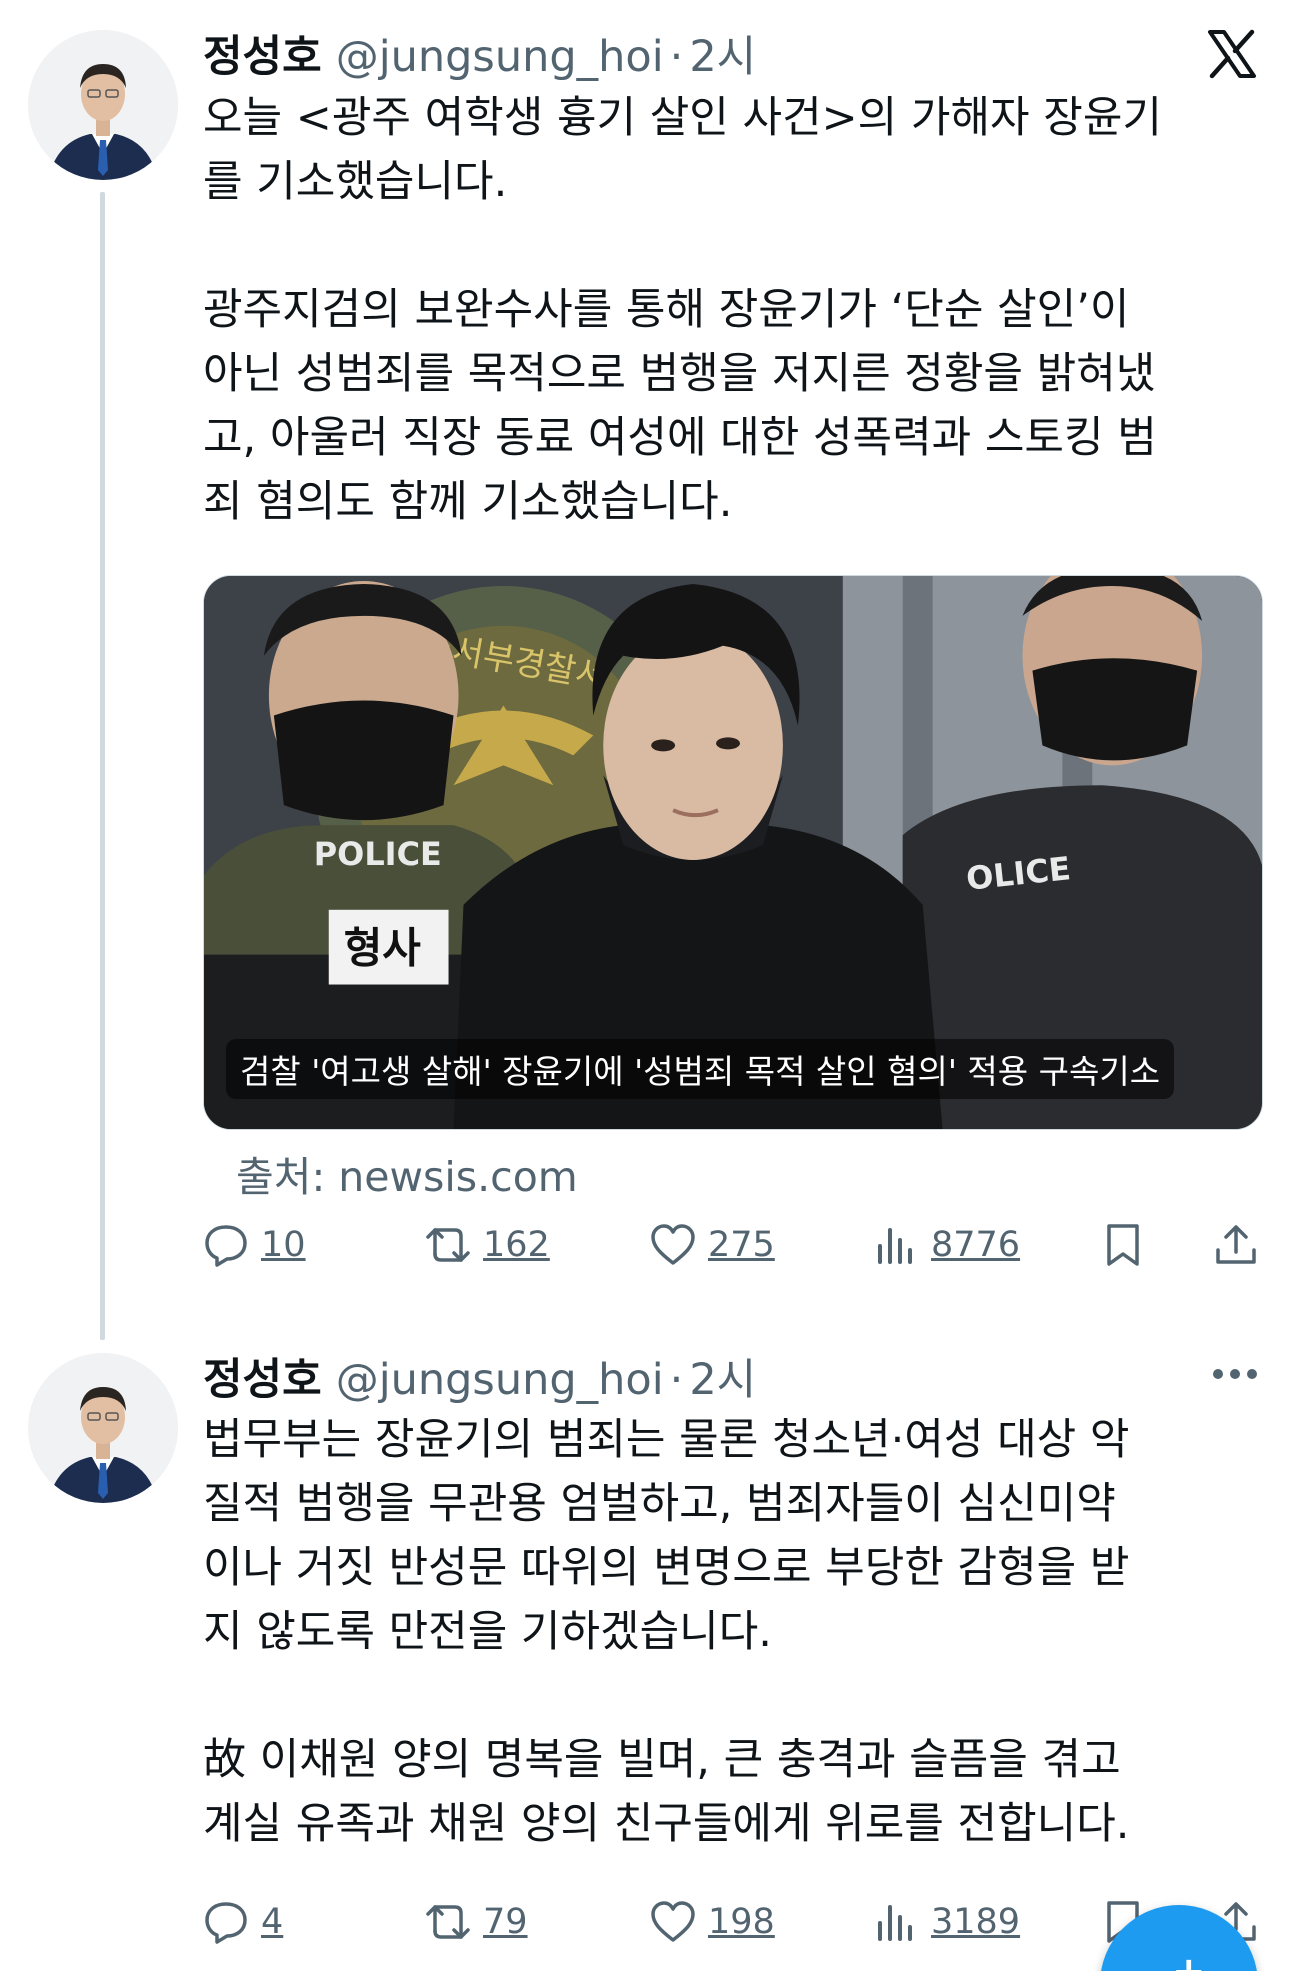 This screenshot has height=1971, width=1290. I want to click on reply-button: 4, so click(243, 1922).